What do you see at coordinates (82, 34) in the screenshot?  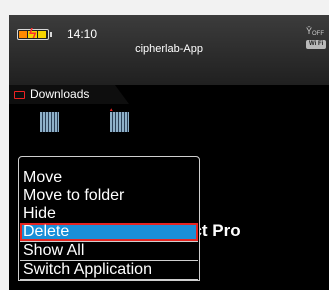 I see `clock: 14:10` at bounding box center [82, 34].